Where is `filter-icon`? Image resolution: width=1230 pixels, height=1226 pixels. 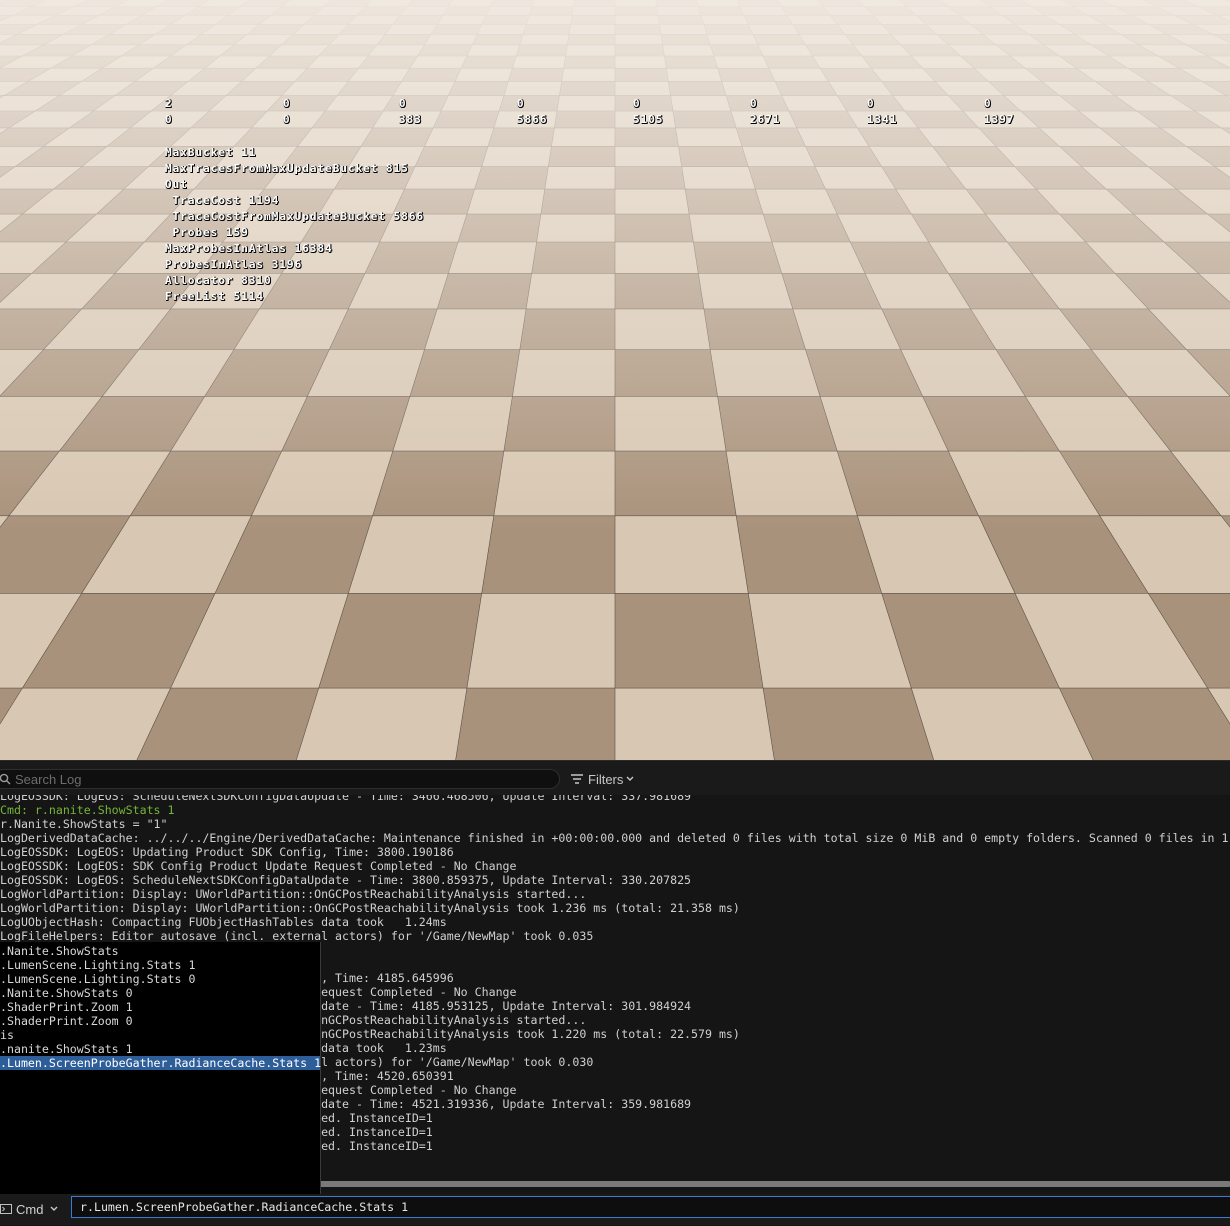 filter-icon is located at coordinates (577, 779).